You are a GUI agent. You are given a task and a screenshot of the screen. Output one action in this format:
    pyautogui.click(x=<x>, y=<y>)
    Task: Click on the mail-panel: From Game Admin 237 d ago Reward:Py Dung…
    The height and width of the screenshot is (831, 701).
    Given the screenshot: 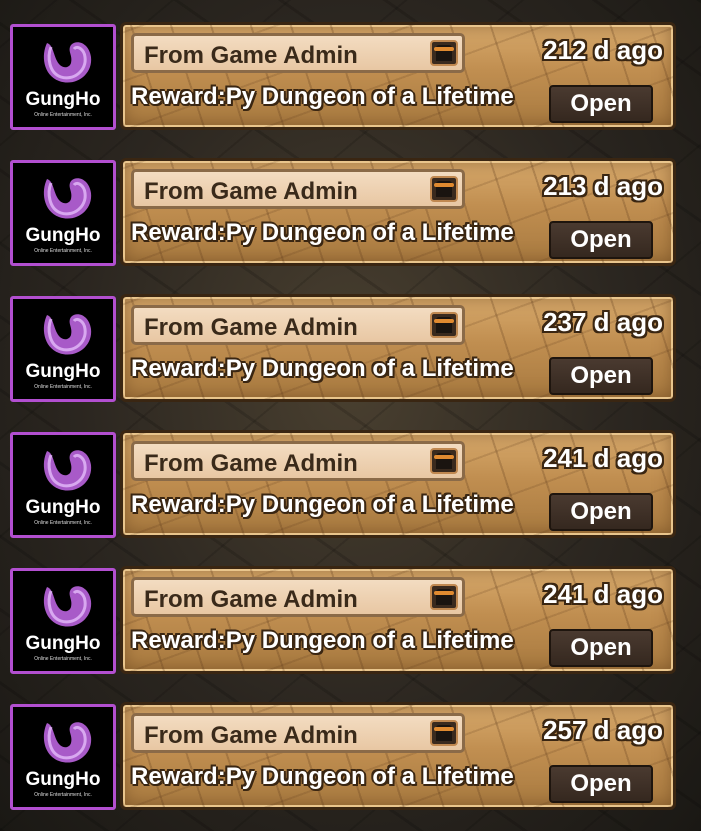 What is the action you would take?
    pyautogui.click(x=398, y=348)
    